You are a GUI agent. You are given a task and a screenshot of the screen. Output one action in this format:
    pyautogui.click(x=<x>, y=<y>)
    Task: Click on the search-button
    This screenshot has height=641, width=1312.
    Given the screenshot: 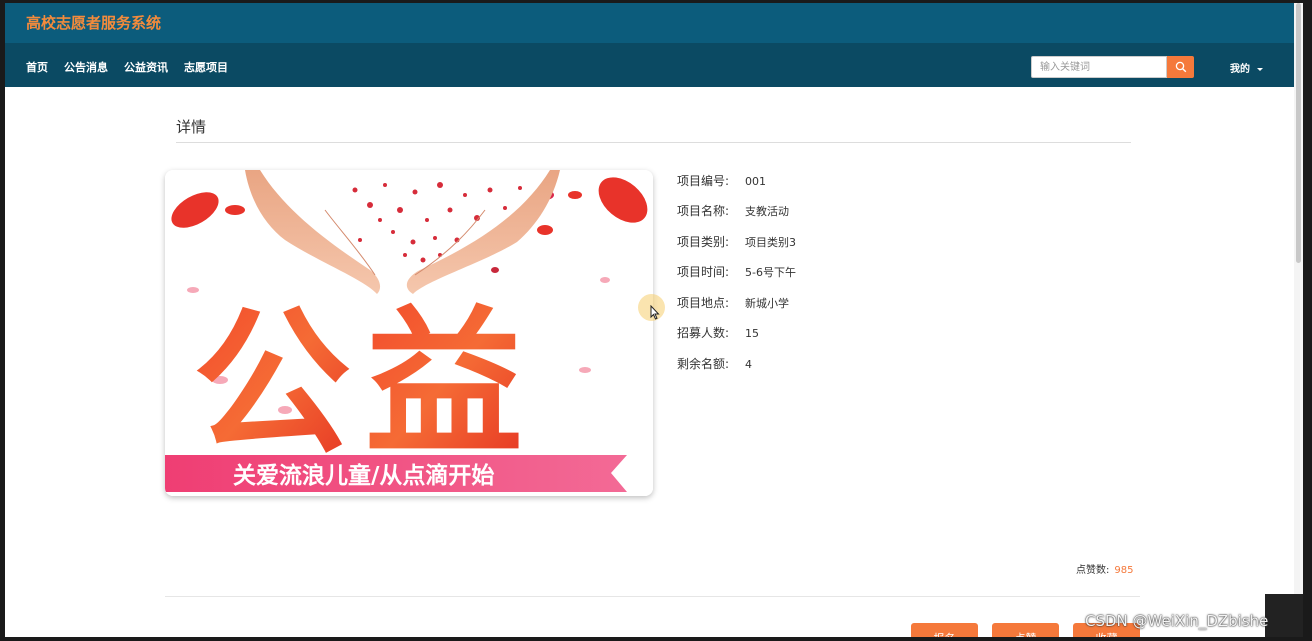 What is the action you would take?
    pyautogui.click(x=1180, y=67)
    